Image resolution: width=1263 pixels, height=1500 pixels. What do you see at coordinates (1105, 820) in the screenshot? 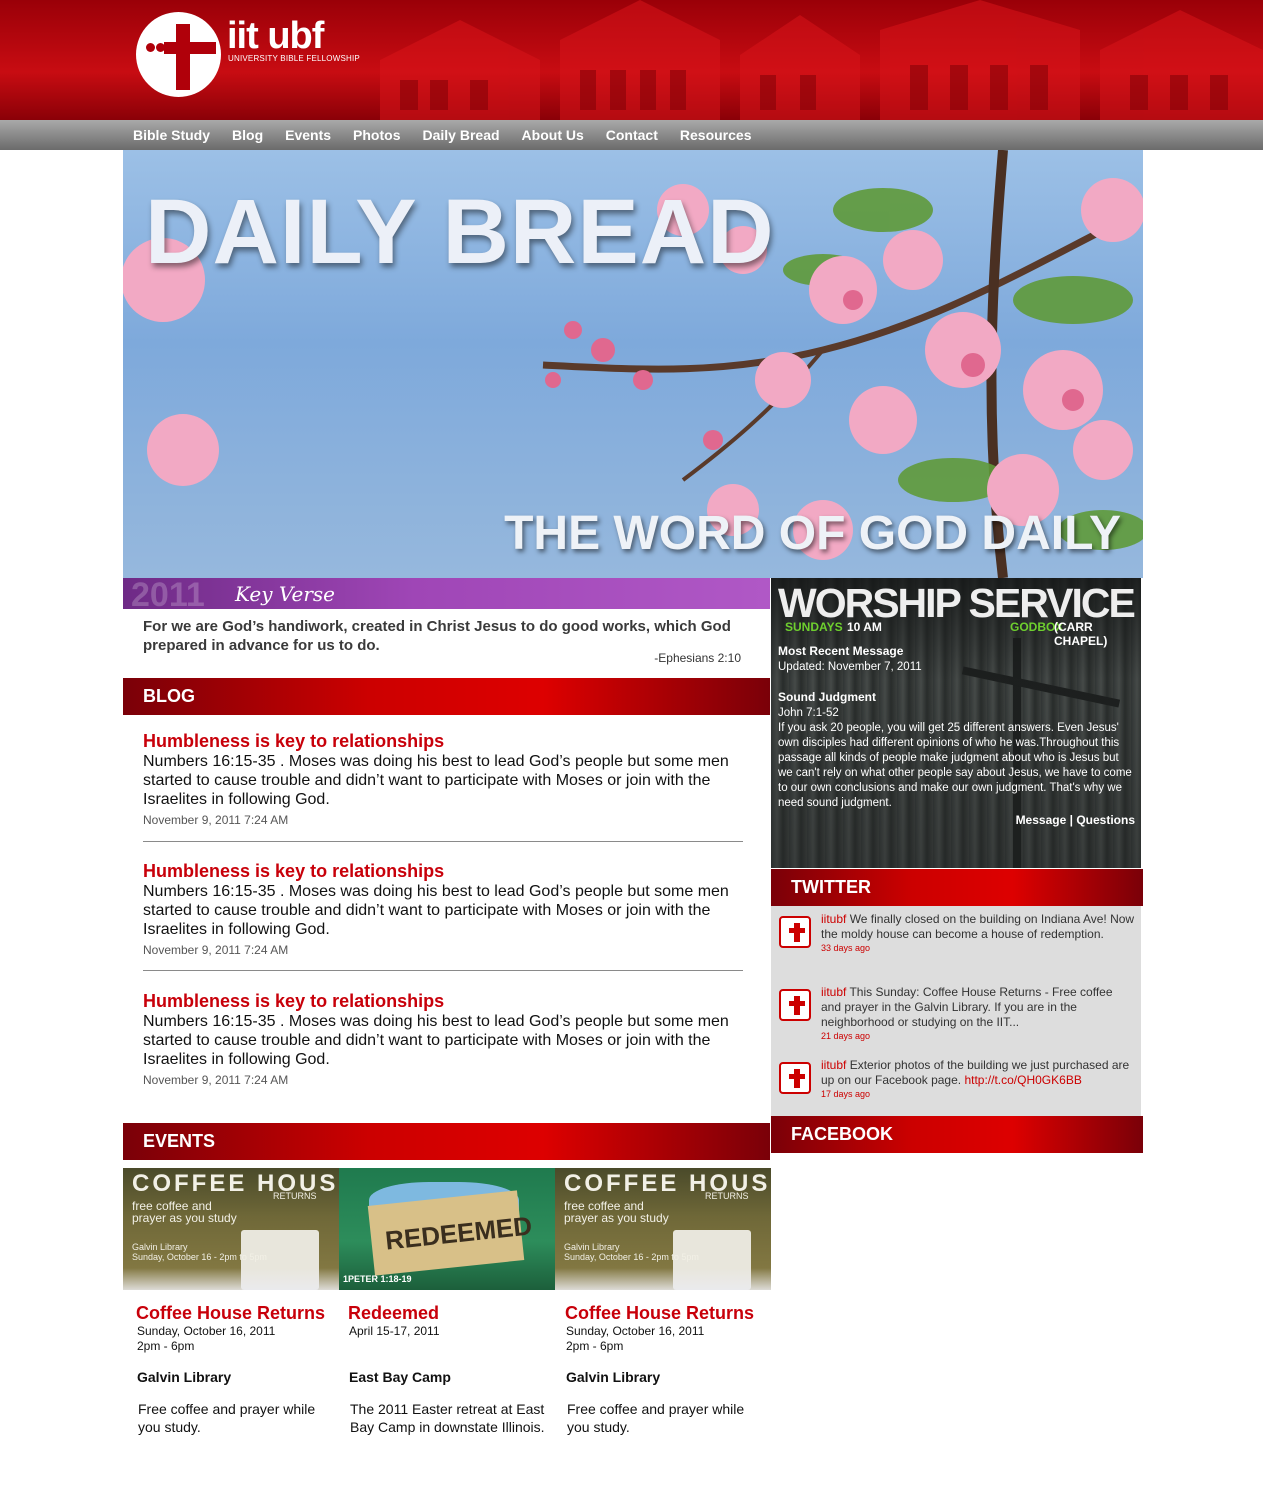
I see `questions-link: Questions` at bounding box center [1105, 820].